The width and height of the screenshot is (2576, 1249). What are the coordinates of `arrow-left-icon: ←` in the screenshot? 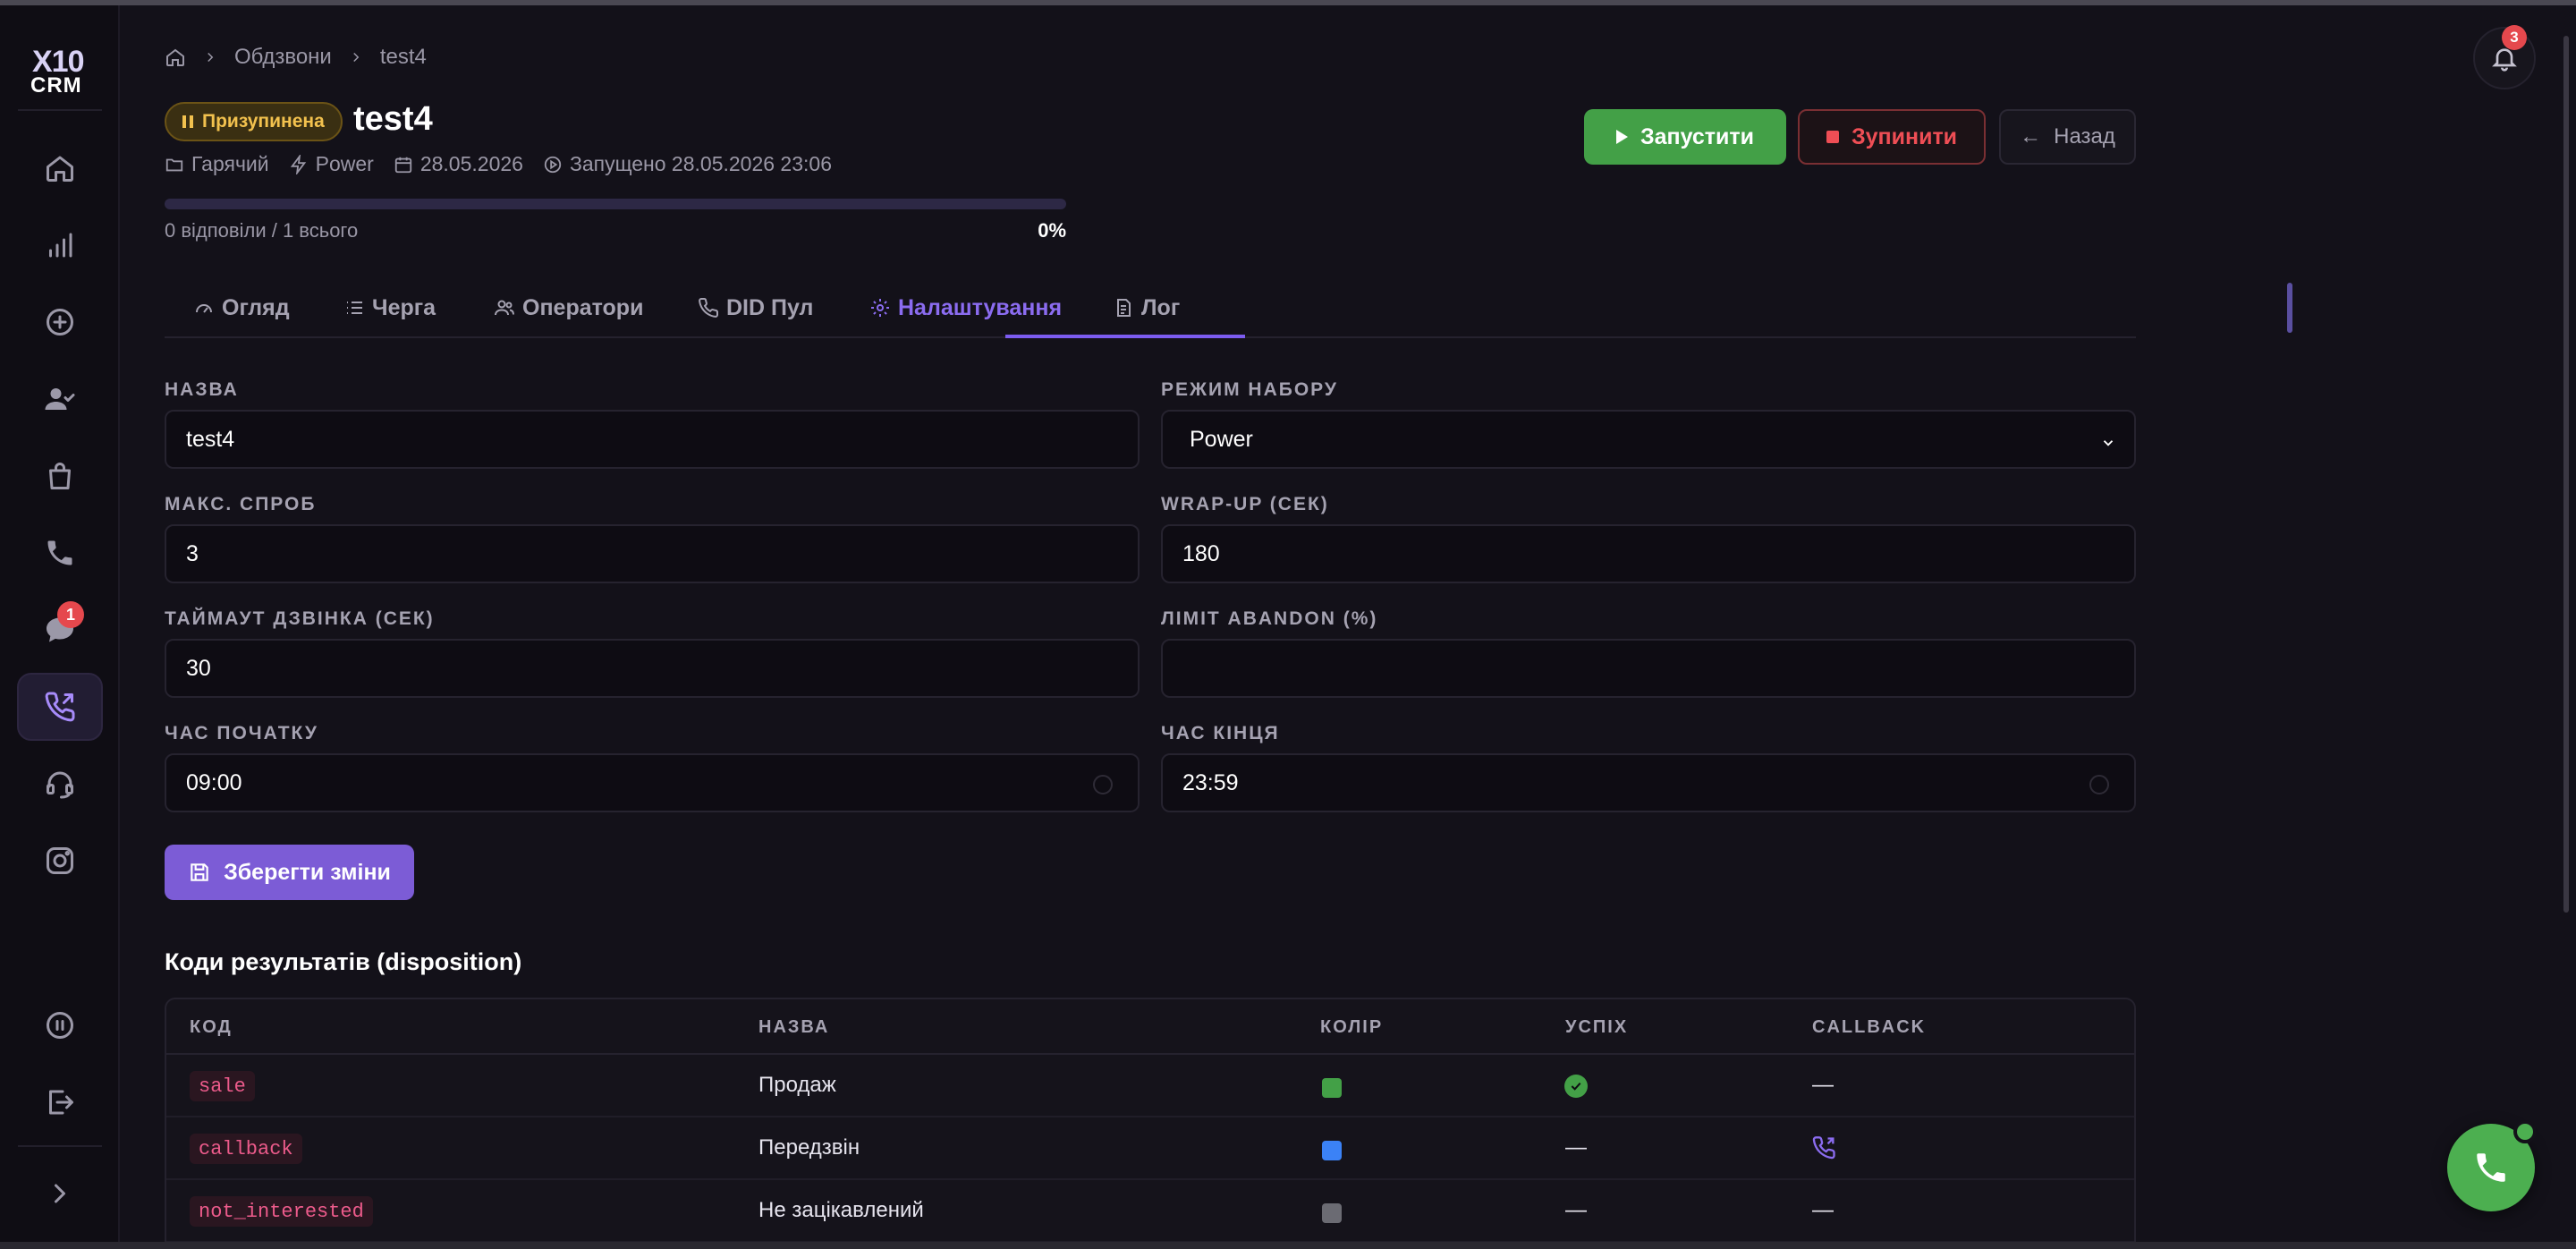 It's located at (2031, 136).